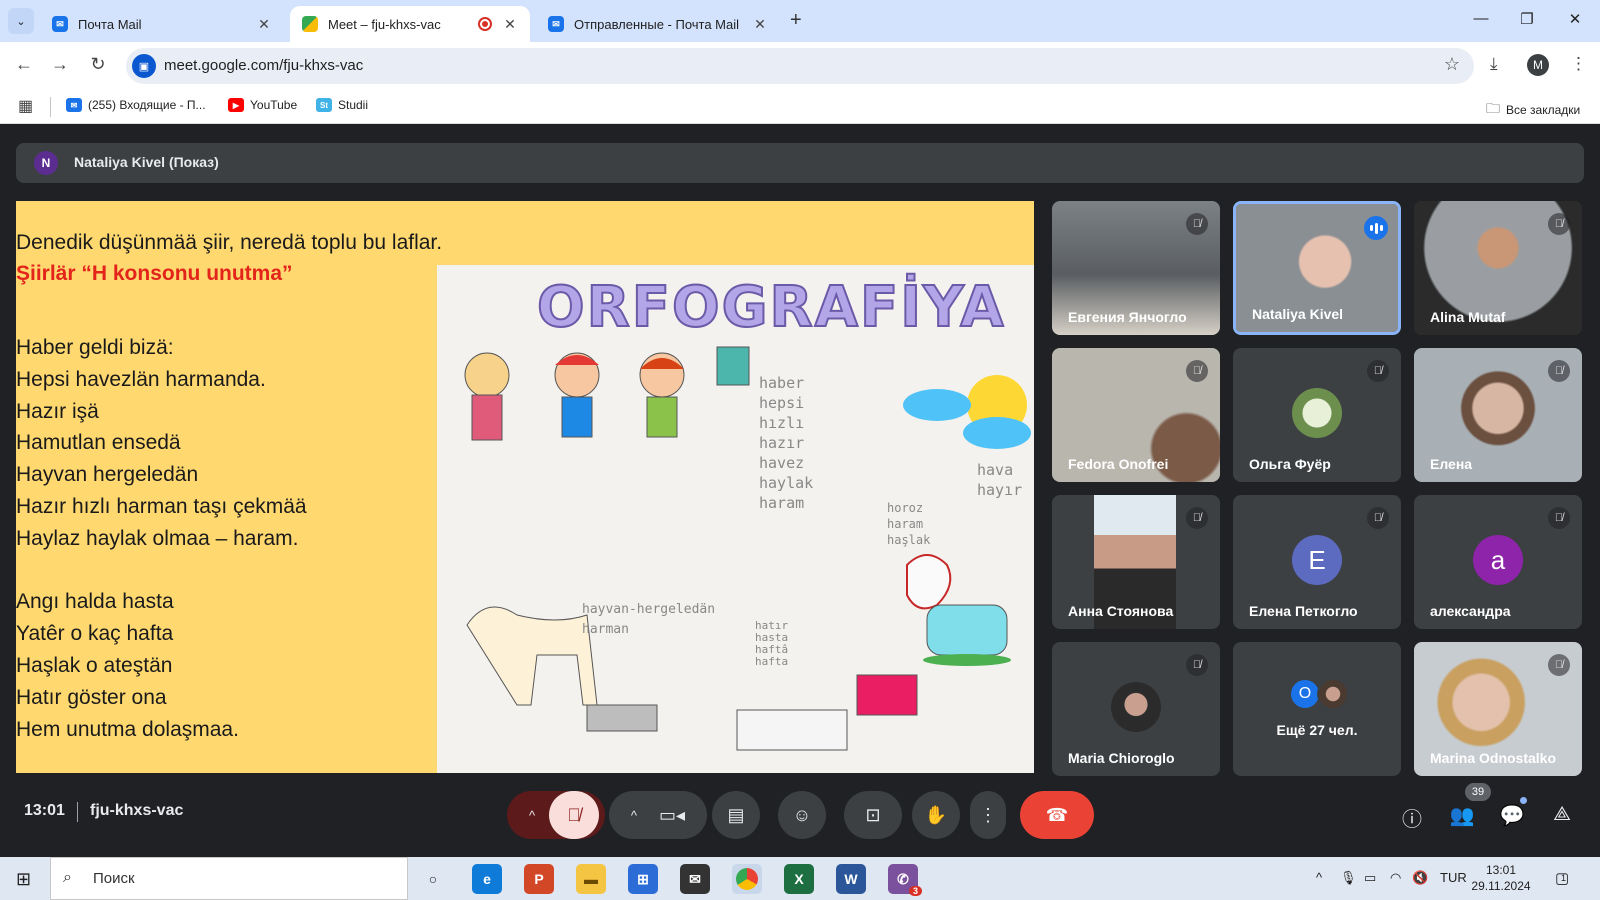 This screenshot has width=1600, height=900. Describe the element at coordinates (1578, 64) in the screenshot. I see `menu-kebab-icon: ⋮` at that location.